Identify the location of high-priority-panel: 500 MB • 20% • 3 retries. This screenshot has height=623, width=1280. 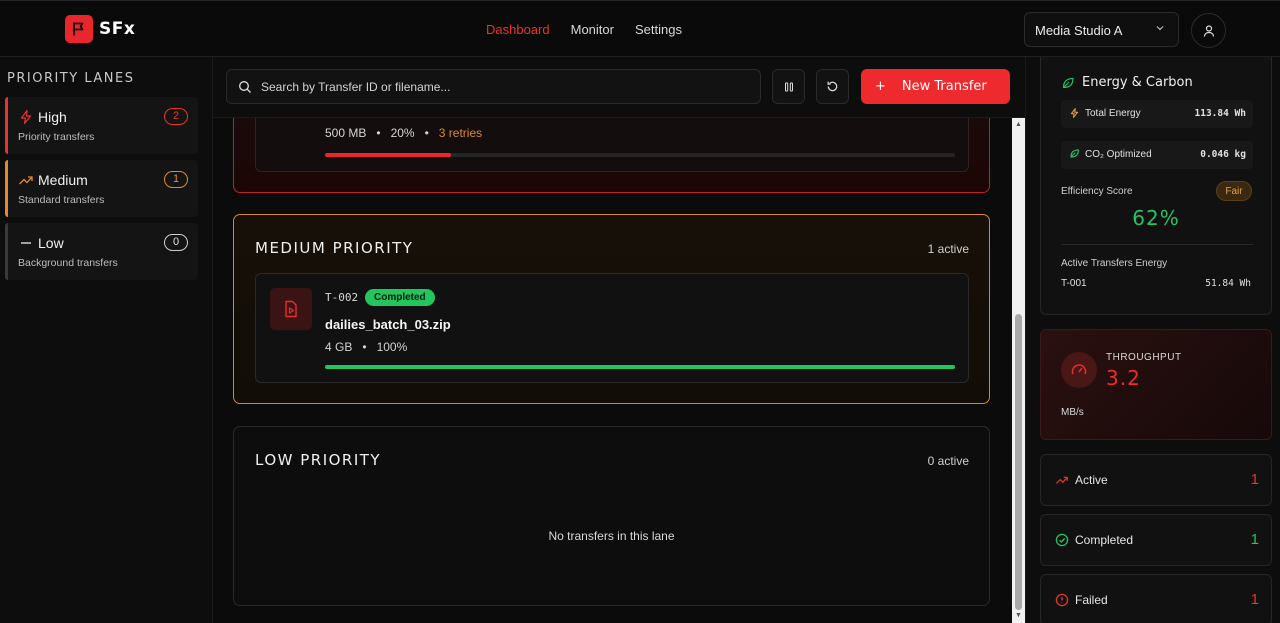
(611, 155).